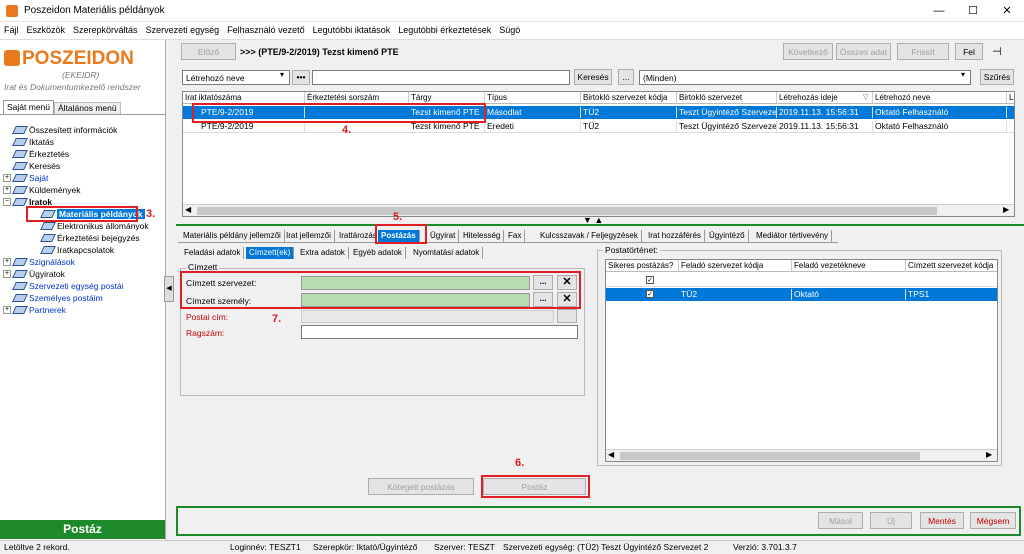 Image resolution: width=1024 pixels, height=554 pixels. I want to click on subtab-4: Nyomtatási adatok, so click(447, 253).